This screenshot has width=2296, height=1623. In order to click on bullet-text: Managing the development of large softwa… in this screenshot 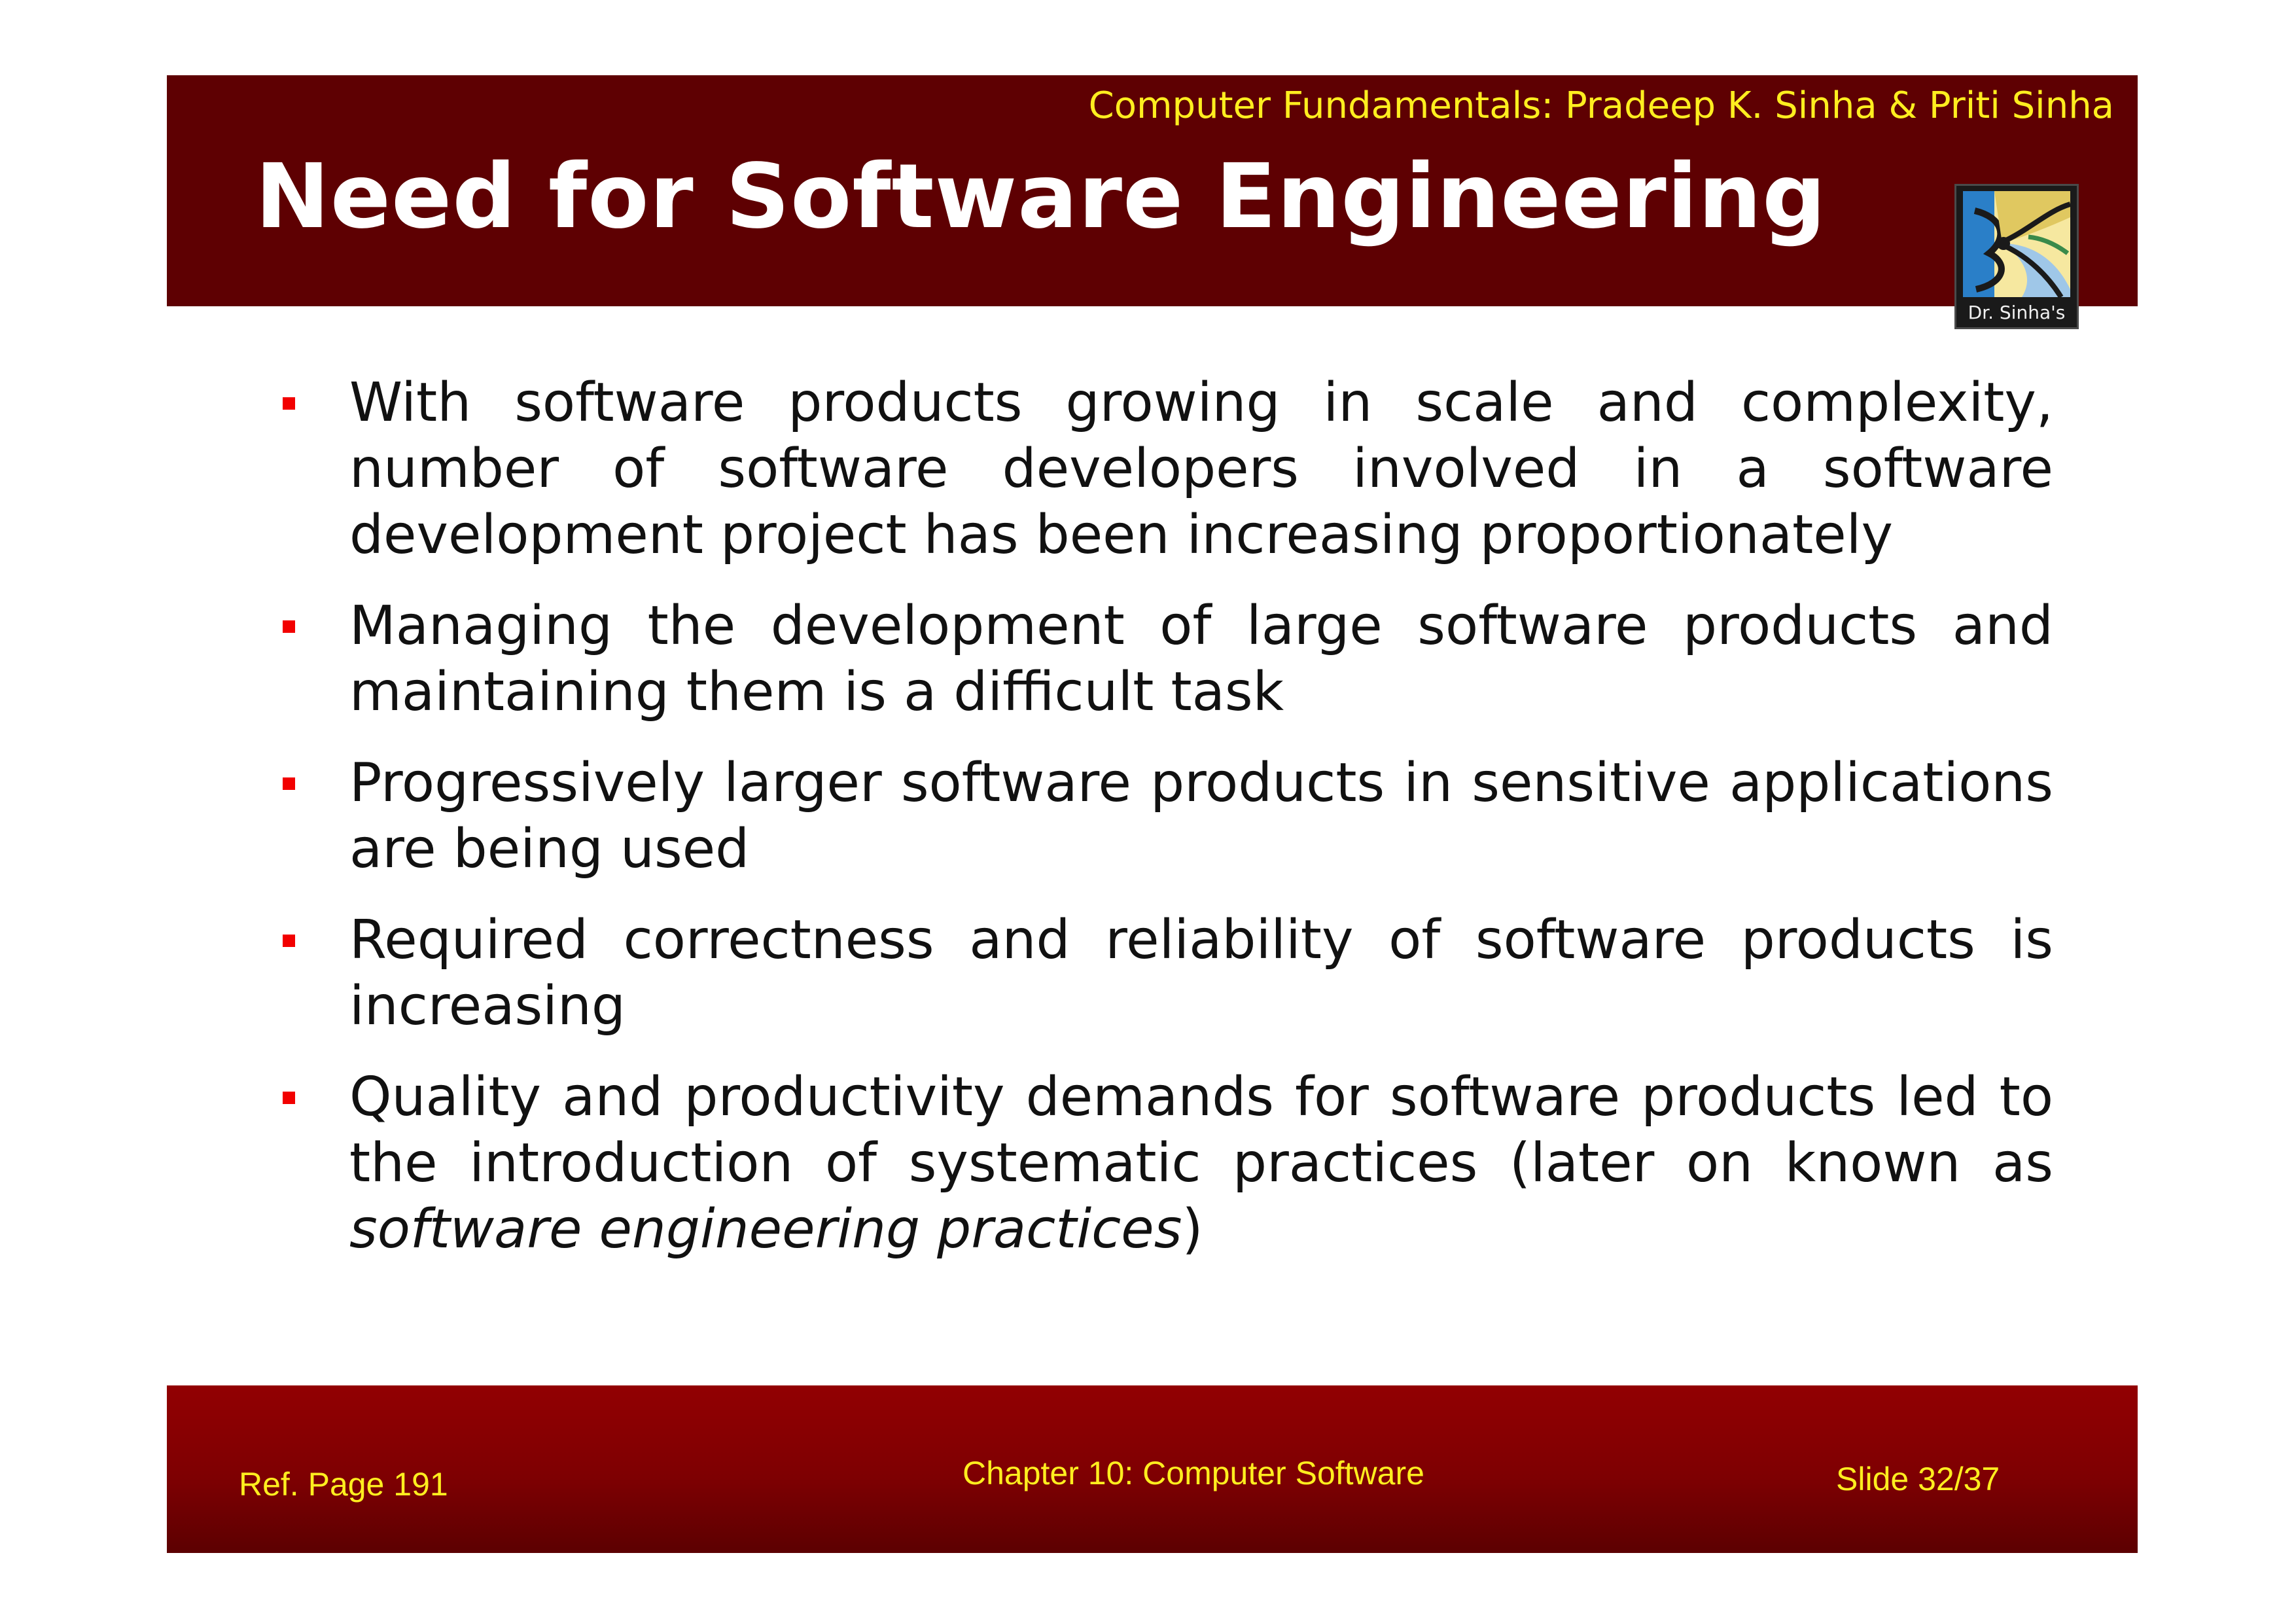, I will do `click(1201, 659)`.